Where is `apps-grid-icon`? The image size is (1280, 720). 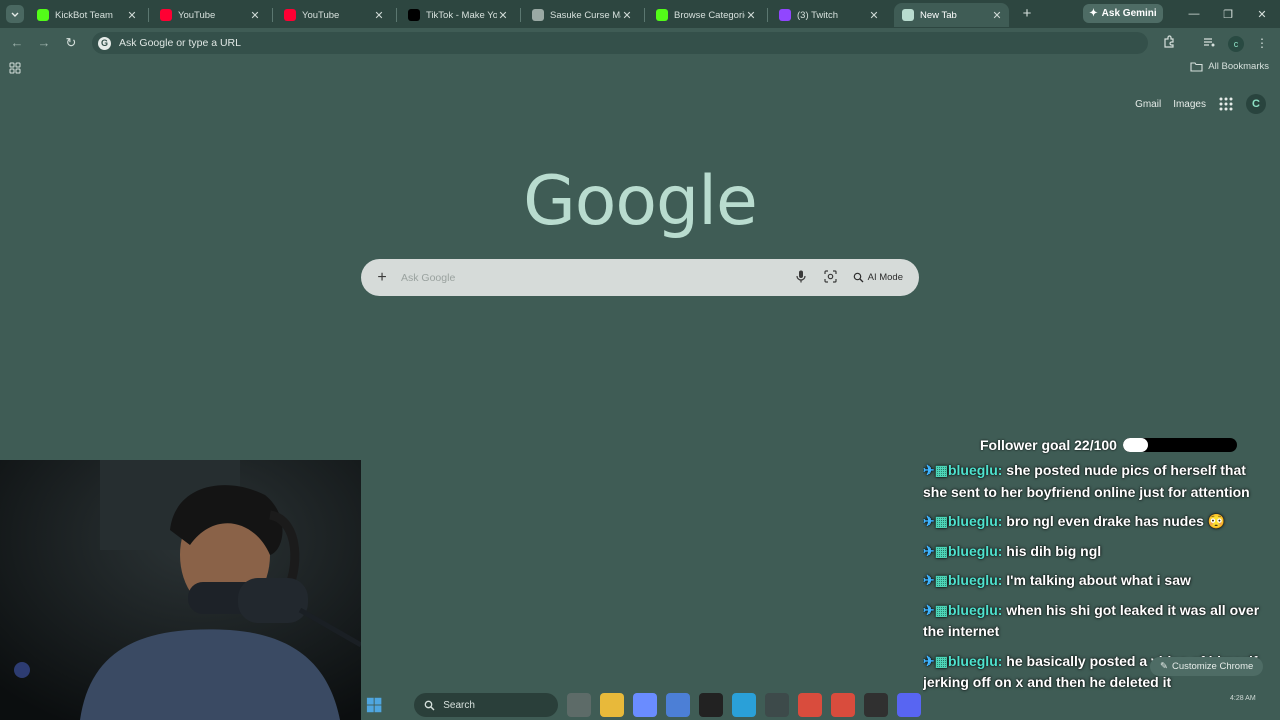 apps-grid-icon is located at coordinates (15, 68).